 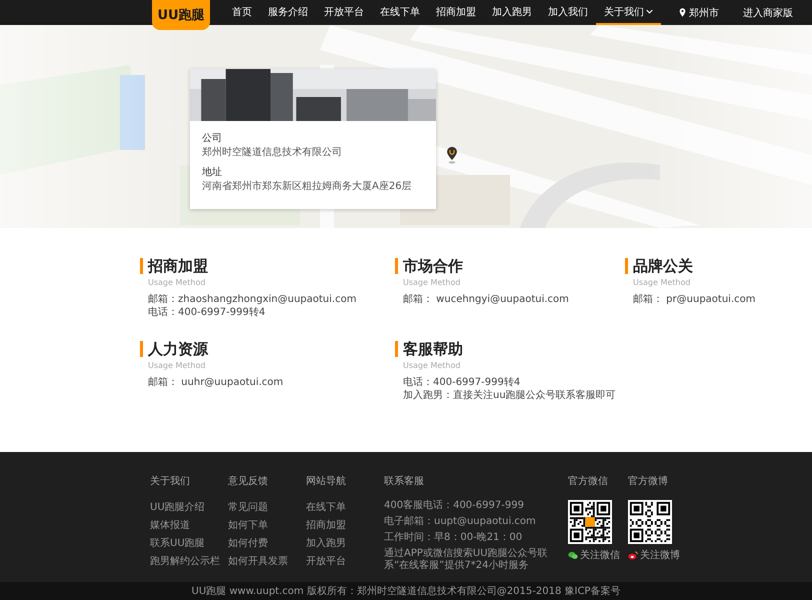 What do you see at coordinates (682, 12) in the screenshot?
I see `location-pin-icon` at bounding box center [682, 12].